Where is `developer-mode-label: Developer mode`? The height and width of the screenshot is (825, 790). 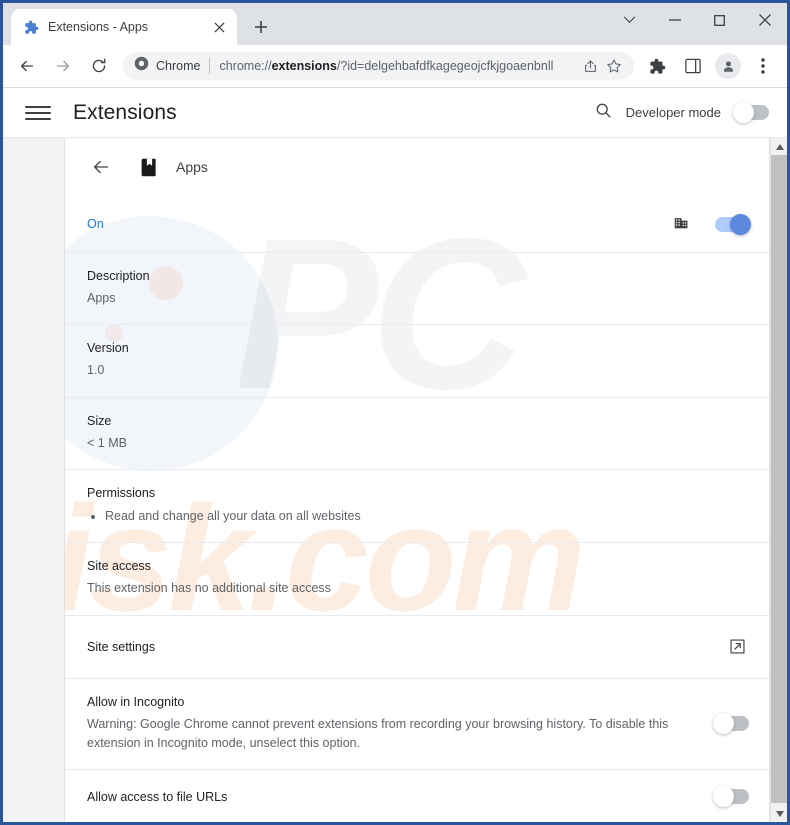
developer-mode-label: Developer mode is located at coordinates (673, 112).